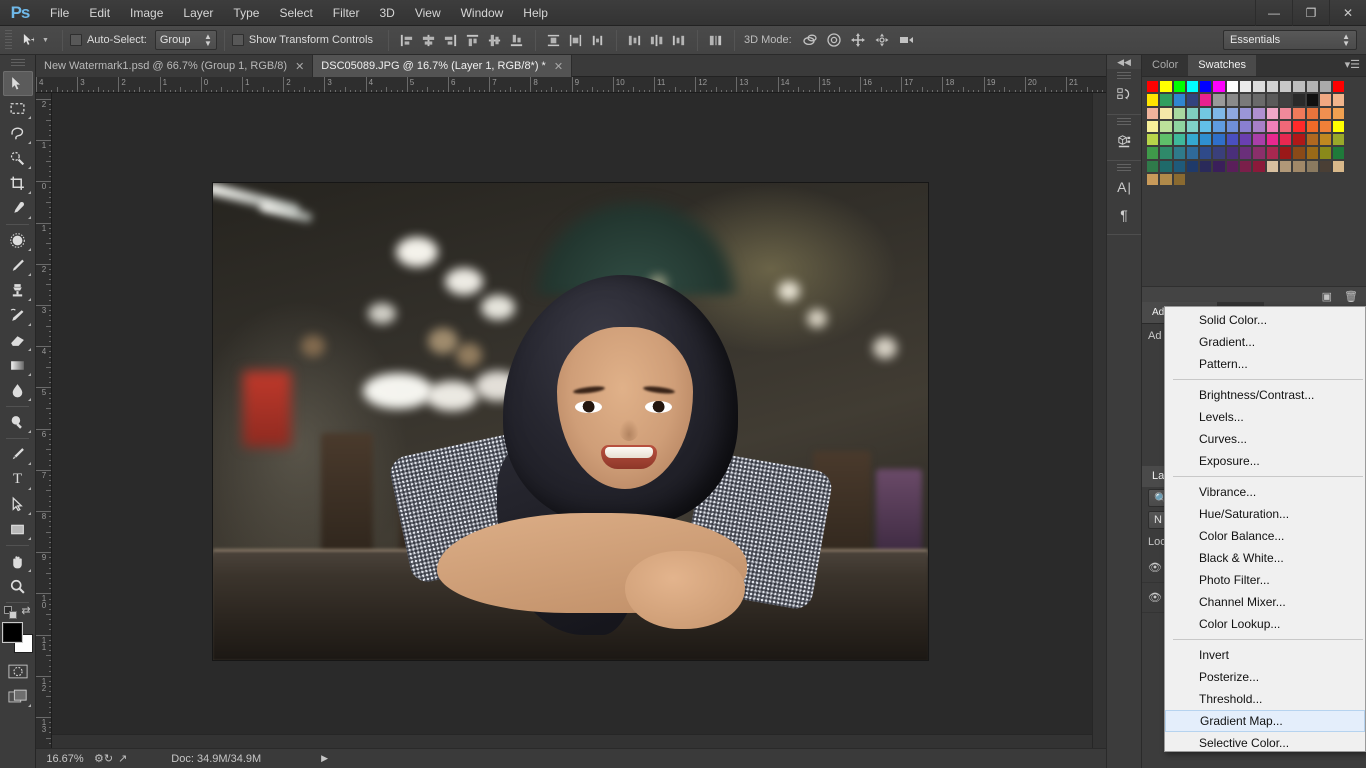  What do you see at coordinates (198, 13) in the screenshot?
I see `menu-layer: Layer` at bounding box center [198, 13].